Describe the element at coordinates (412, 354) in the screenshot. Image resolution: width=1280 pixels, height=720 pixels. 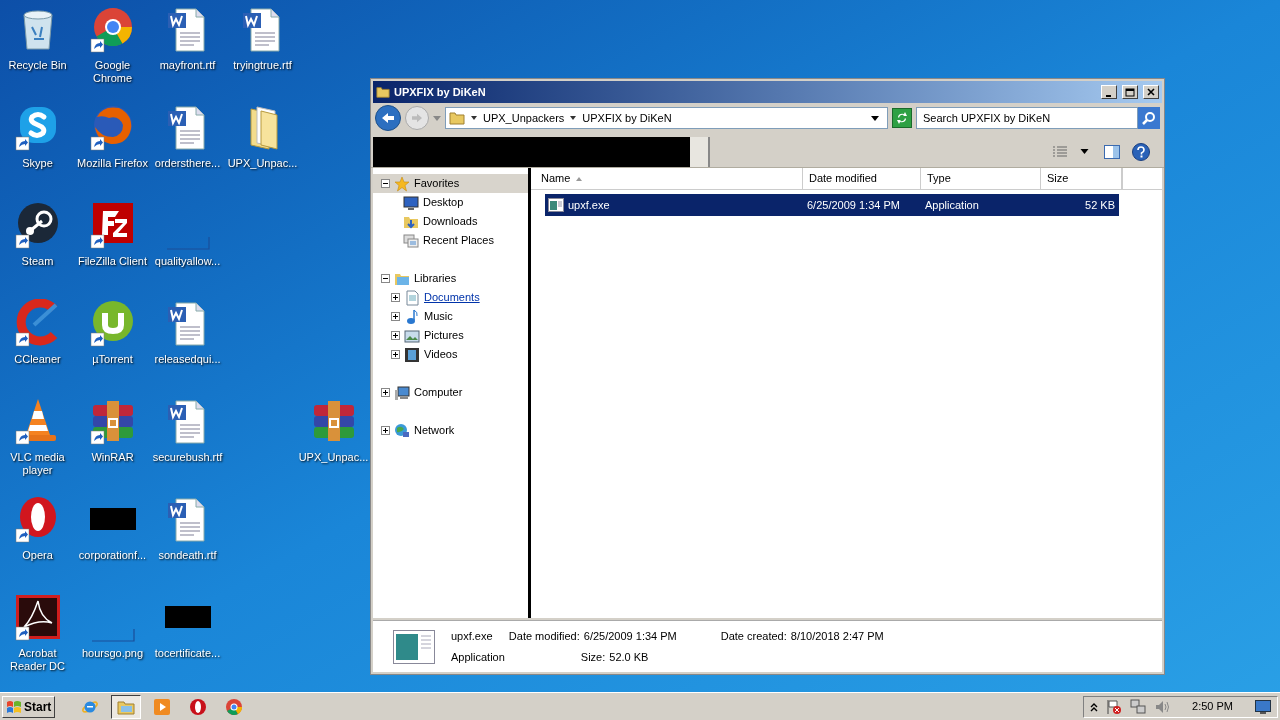
I see `film-icon` at that location.